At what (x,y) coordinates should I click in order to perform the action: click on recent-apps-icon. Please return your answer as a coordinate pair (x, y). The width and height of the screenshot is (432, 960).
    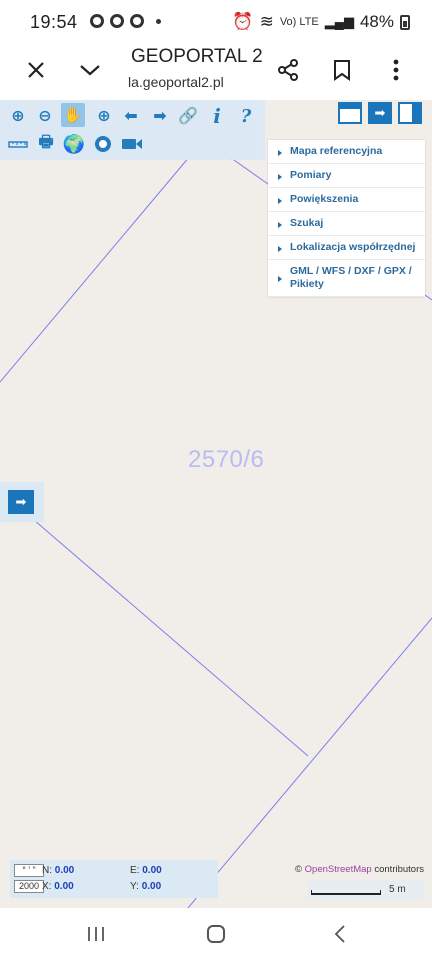
    Looking at the image, I should click on (96, 934).